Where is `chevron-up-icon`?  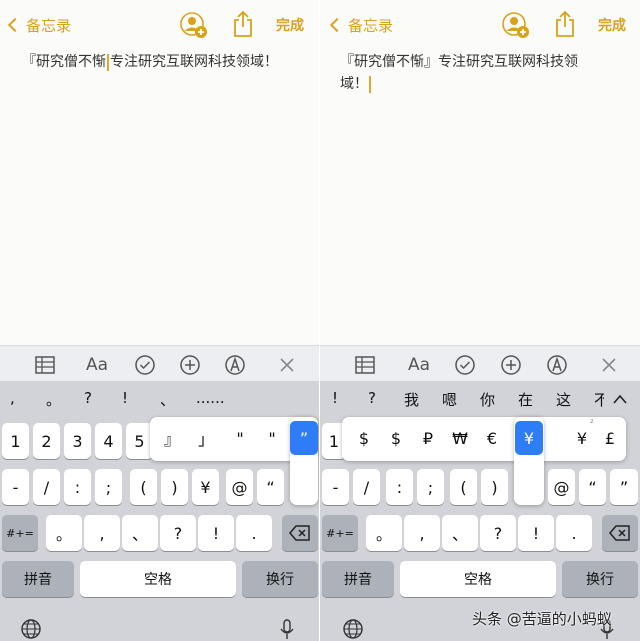 chevron-up-icon is located at coordinates (620, 399).